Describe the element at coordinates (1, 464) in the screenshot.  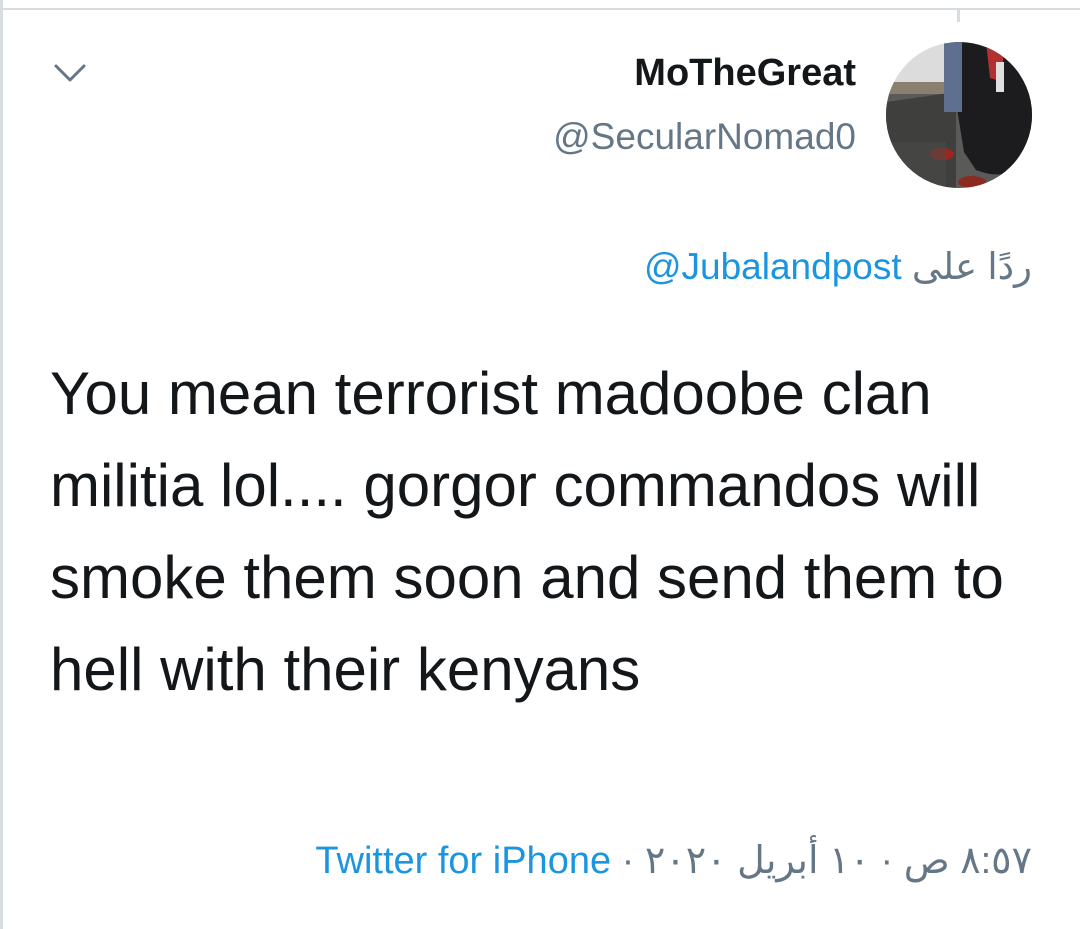
I see `left-border` at that location.